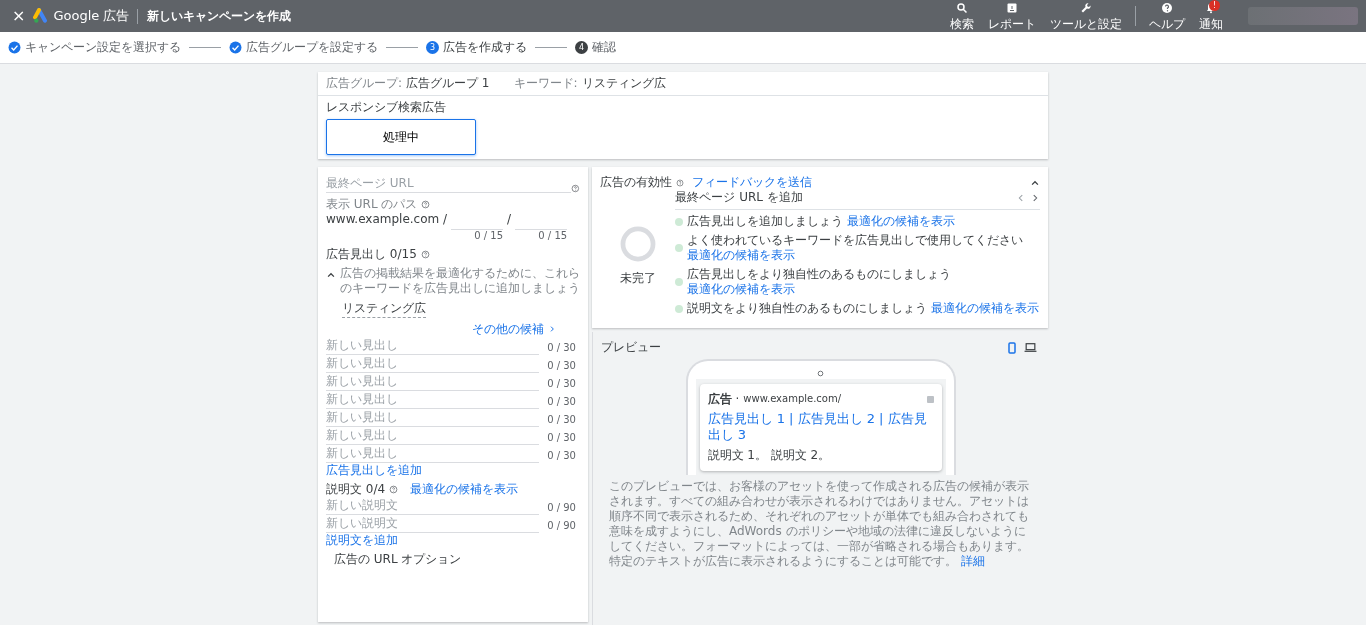 This screenshot has width=1366, height=625. Describe the element at coordinates (855, 240) in the screenshot. I see `tip-text: よく使われているキーワードを広告見出しで使用してください` at that location.